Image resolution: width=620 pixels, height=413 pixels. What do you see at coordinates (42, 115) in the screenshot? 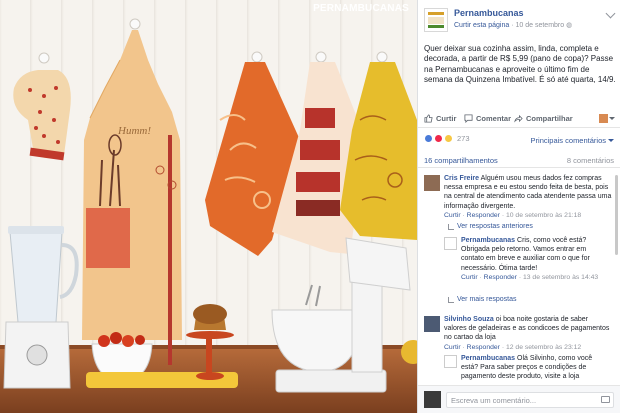
I see `oven-mitt` at bounding box center [42, 115].